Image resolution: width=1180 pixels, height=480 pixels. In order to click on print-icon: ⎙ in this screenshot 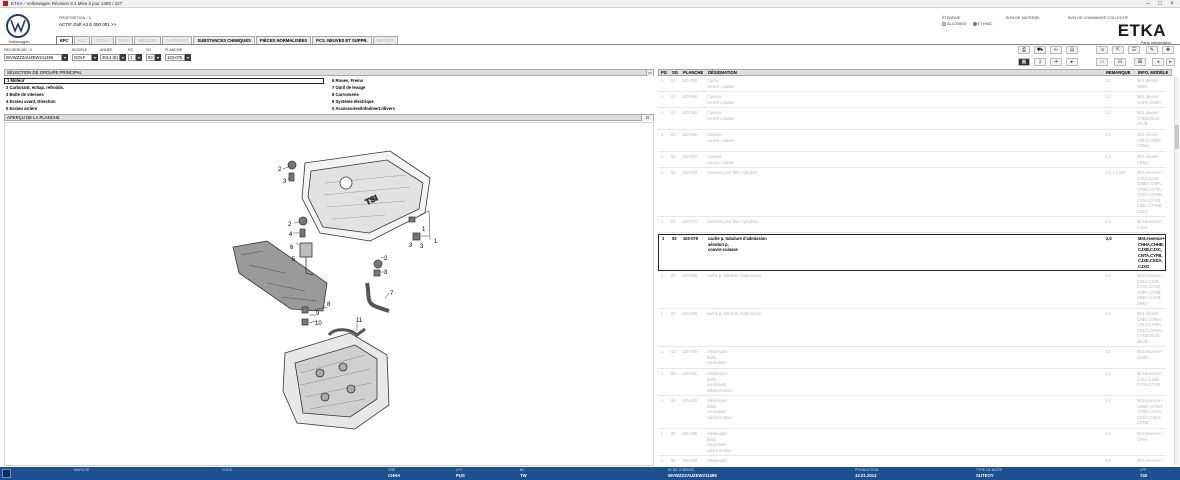, I will do `click(1024, 50)`.